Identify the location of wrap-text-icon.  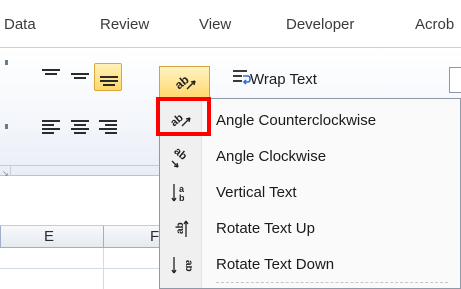
(242, 77).